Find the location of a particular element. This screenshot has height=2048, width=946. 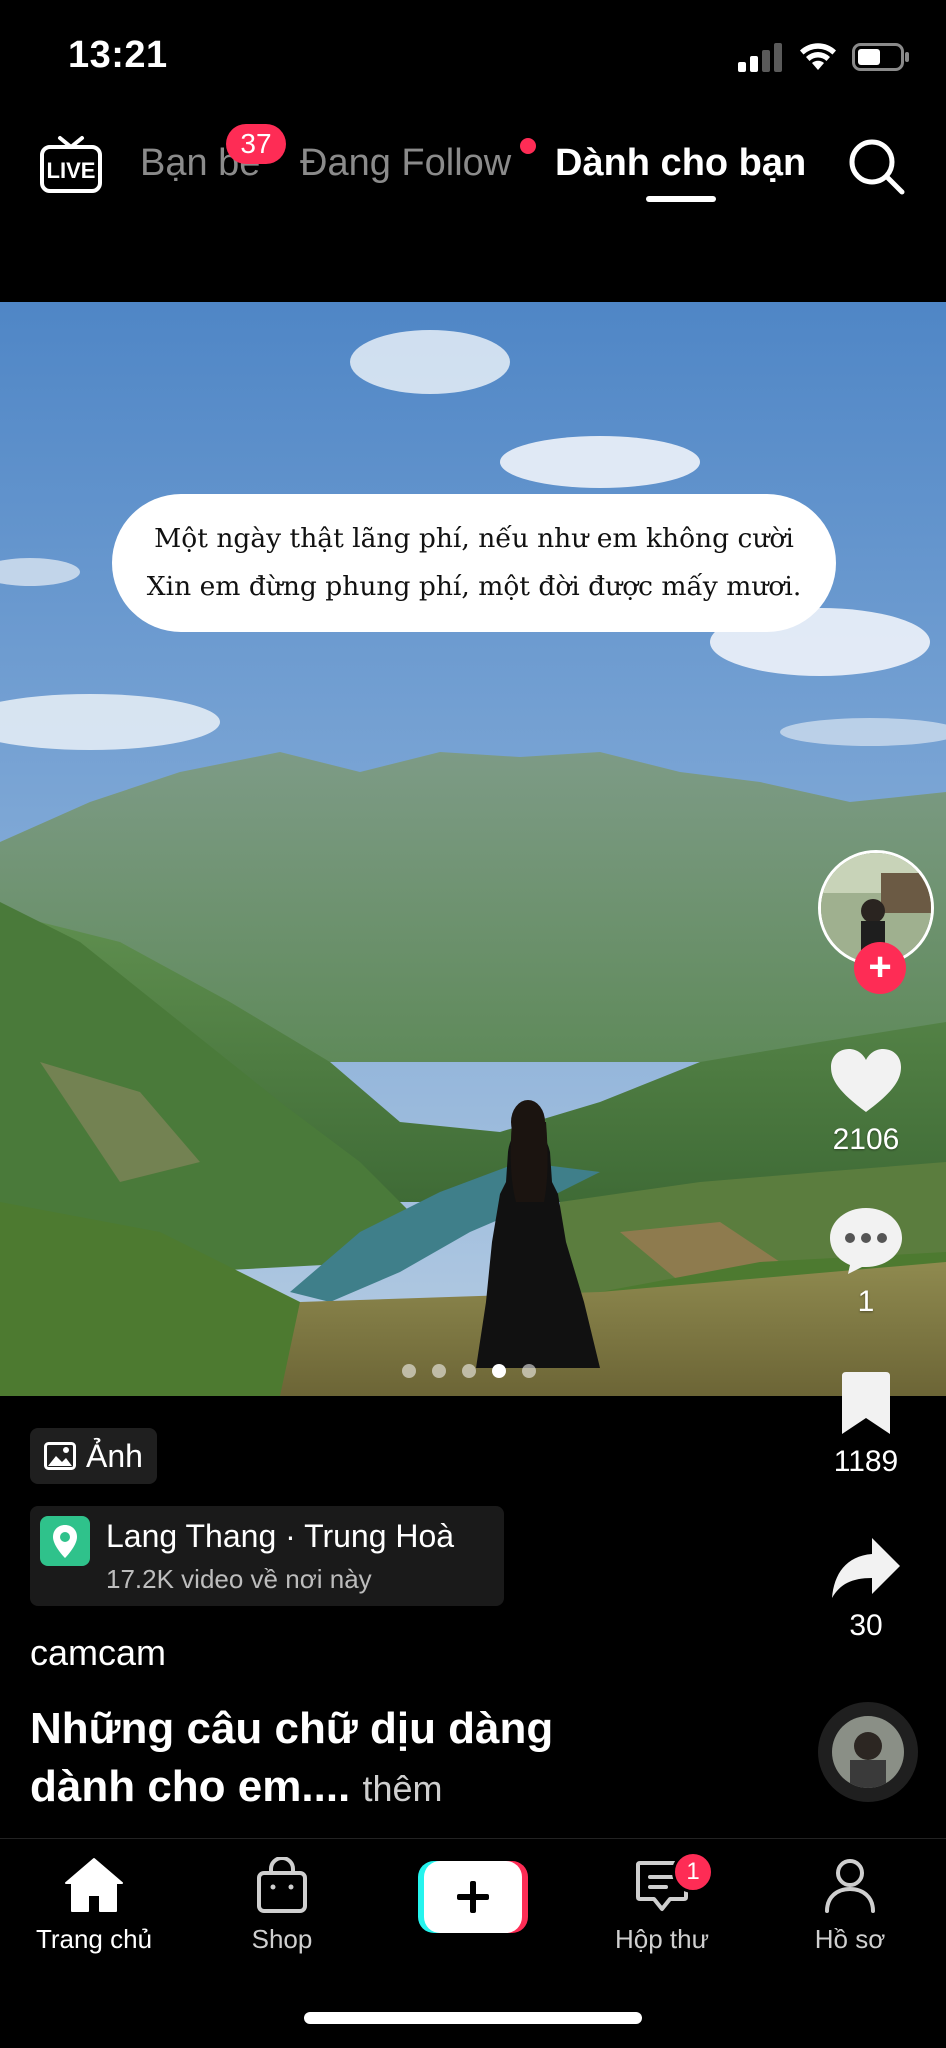

status-icons is located at coordinates (824, 57).